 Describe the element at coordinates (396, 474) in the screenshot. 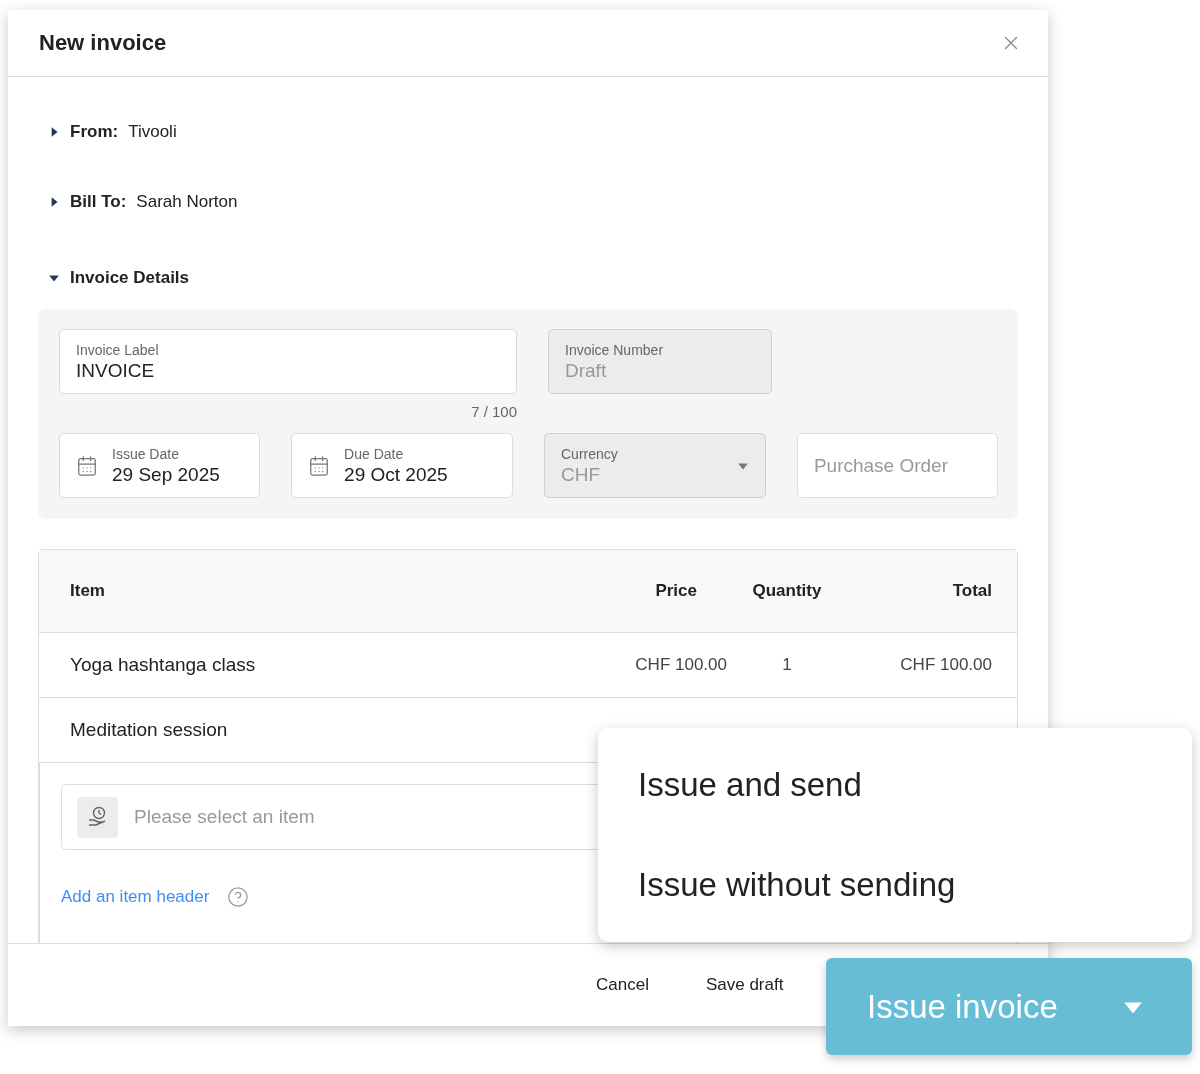

I see `field-value: 29 Oct 2025` at that location.